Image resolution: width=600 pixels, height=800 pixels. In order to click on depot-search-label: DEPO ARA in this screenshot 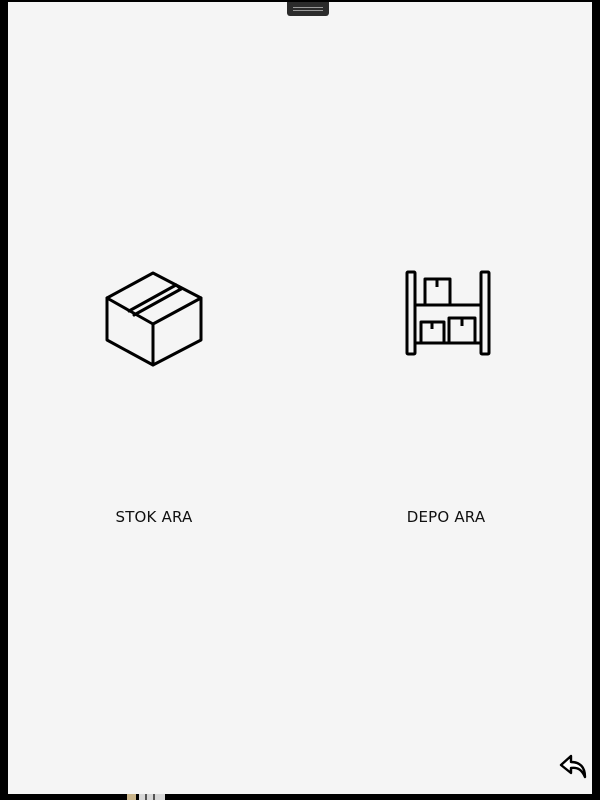, I will do `click(446, 517)`.